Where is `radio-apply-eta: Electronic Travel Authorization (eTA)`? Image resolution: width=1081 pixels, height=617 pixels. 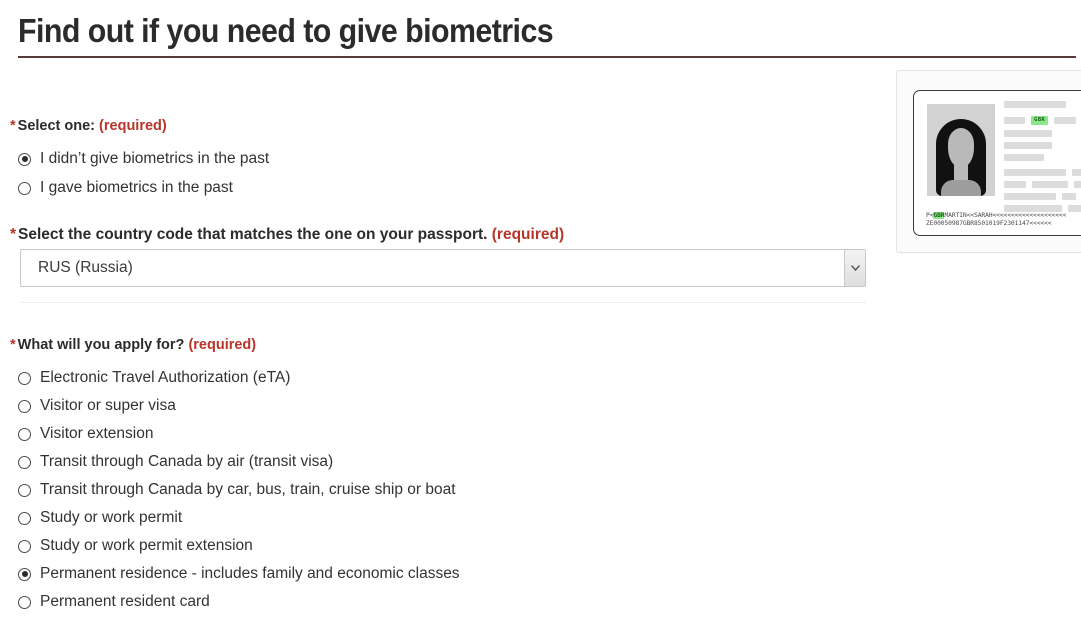 radio-apply-eta: Electronic Travel Authorization (eTA) is located at coordinates (154, 378).